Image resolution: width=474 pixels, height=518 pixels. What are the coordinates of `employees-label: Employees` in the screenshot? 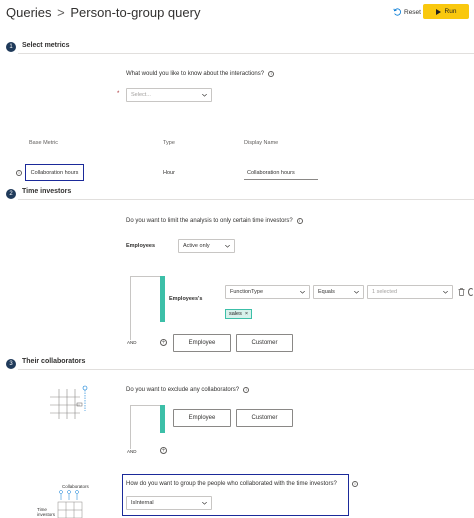 It's located at (141, 246).